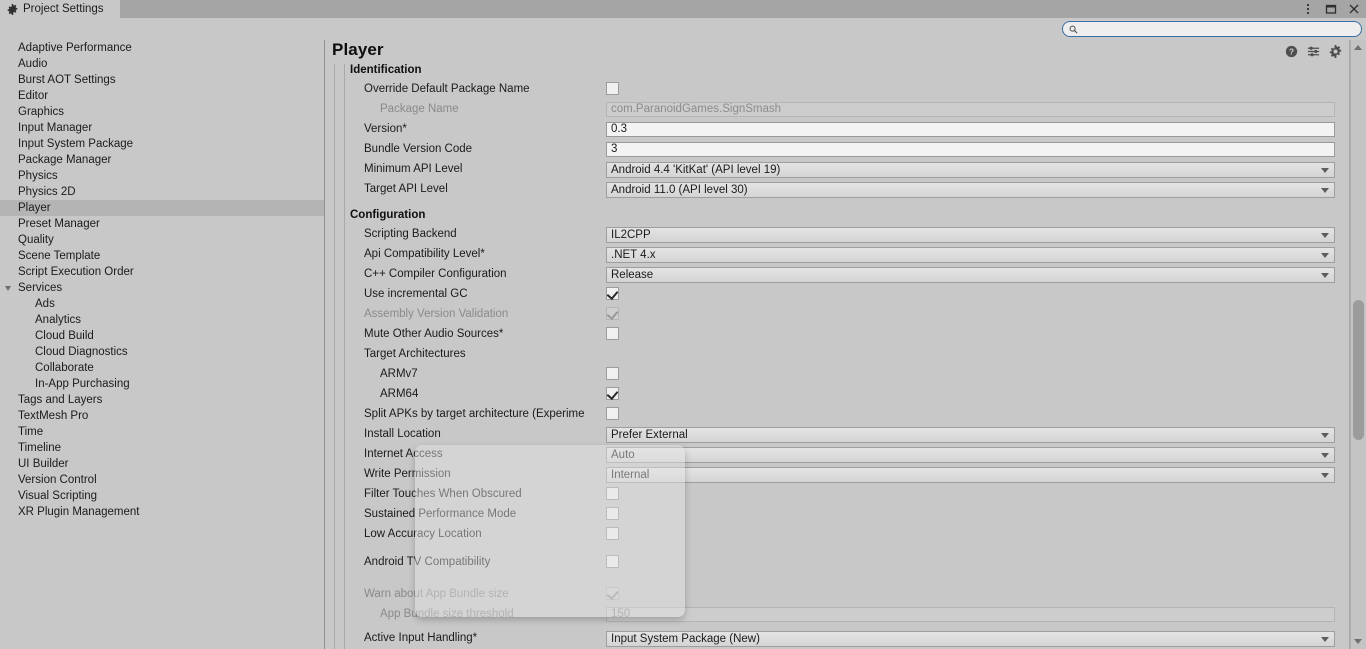 The height and width of the screenshot is (649, 1366). I want to click on search-field-wrapper, so click(1212, 29).